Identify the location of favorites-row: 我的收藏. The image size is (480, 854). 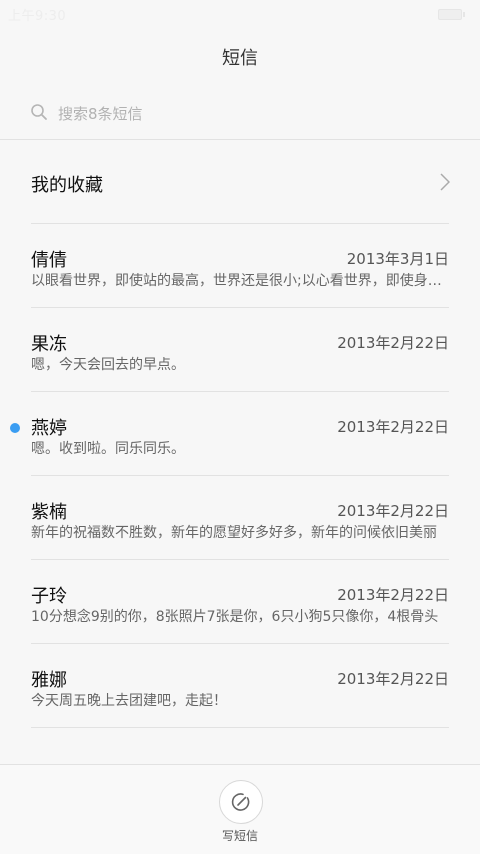
(240, 181).